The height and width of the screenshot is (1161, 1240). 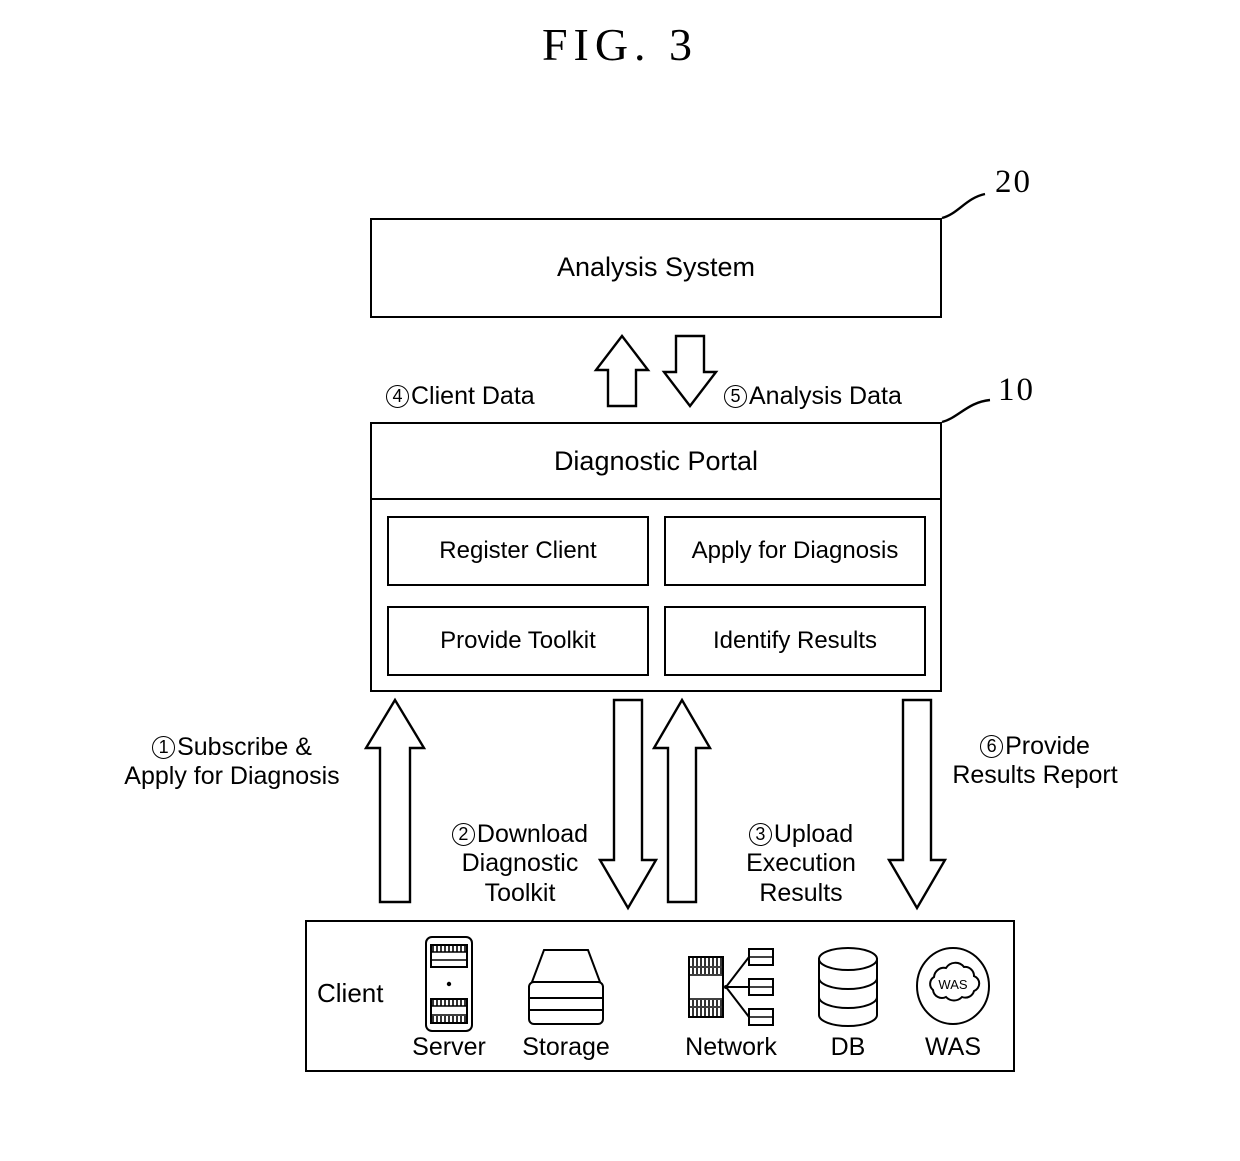 What do you see at coordinates (350, 993) in the screenshot?
I see `client-box-label: Client` at bounding box center [350, 993].